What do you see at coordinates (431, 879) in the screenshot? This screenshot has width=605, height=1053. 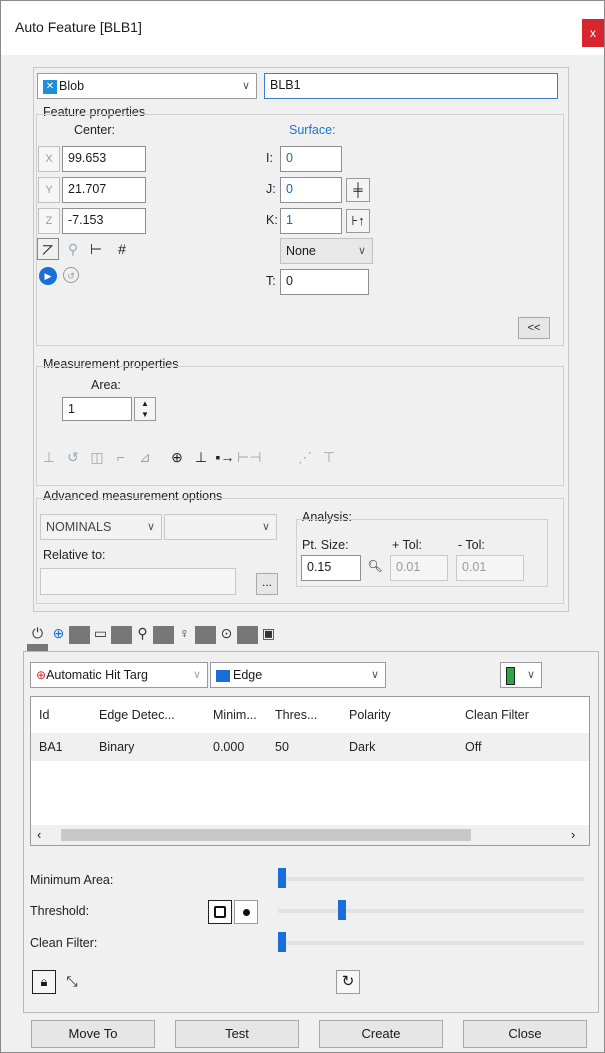 I see `minimum-area-slider` at bounding box center [431, 879].